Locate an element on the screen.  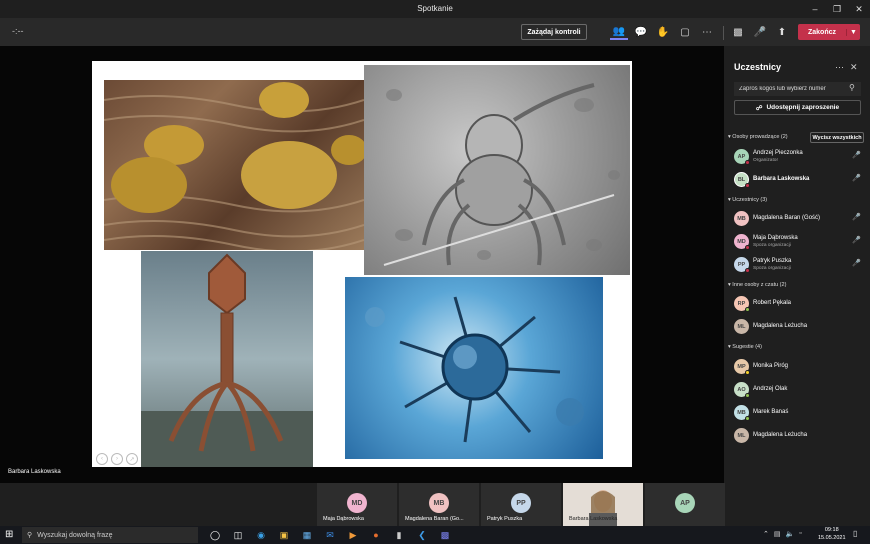
window-controls: – ❐ ✕ is located at coordinates (837, 9).